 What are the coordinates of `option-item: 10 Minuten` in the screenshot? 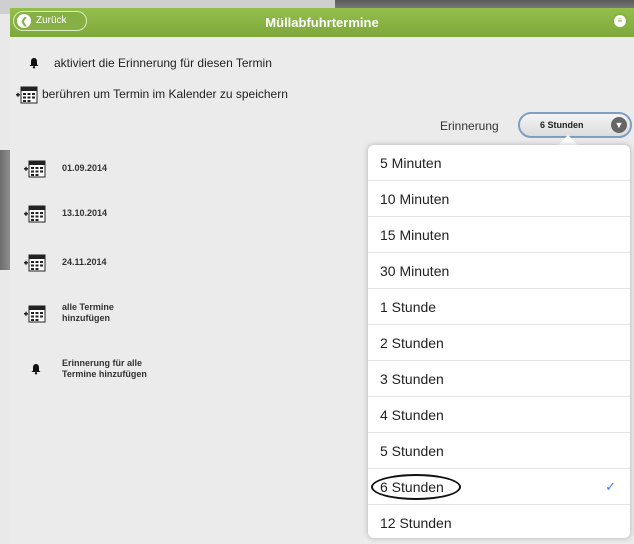 It's located at (499, 199).